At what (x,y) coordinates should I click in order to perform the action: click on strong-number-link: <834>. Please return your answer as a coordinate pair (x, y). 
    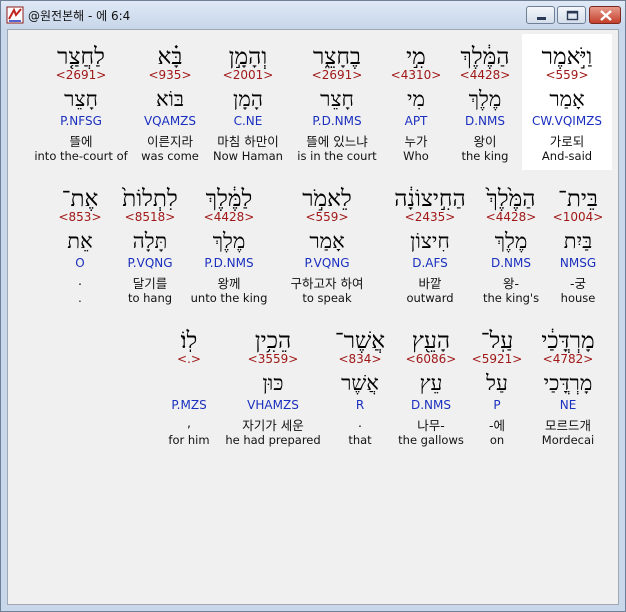
    Looking at the image, I should click on (360, 359).